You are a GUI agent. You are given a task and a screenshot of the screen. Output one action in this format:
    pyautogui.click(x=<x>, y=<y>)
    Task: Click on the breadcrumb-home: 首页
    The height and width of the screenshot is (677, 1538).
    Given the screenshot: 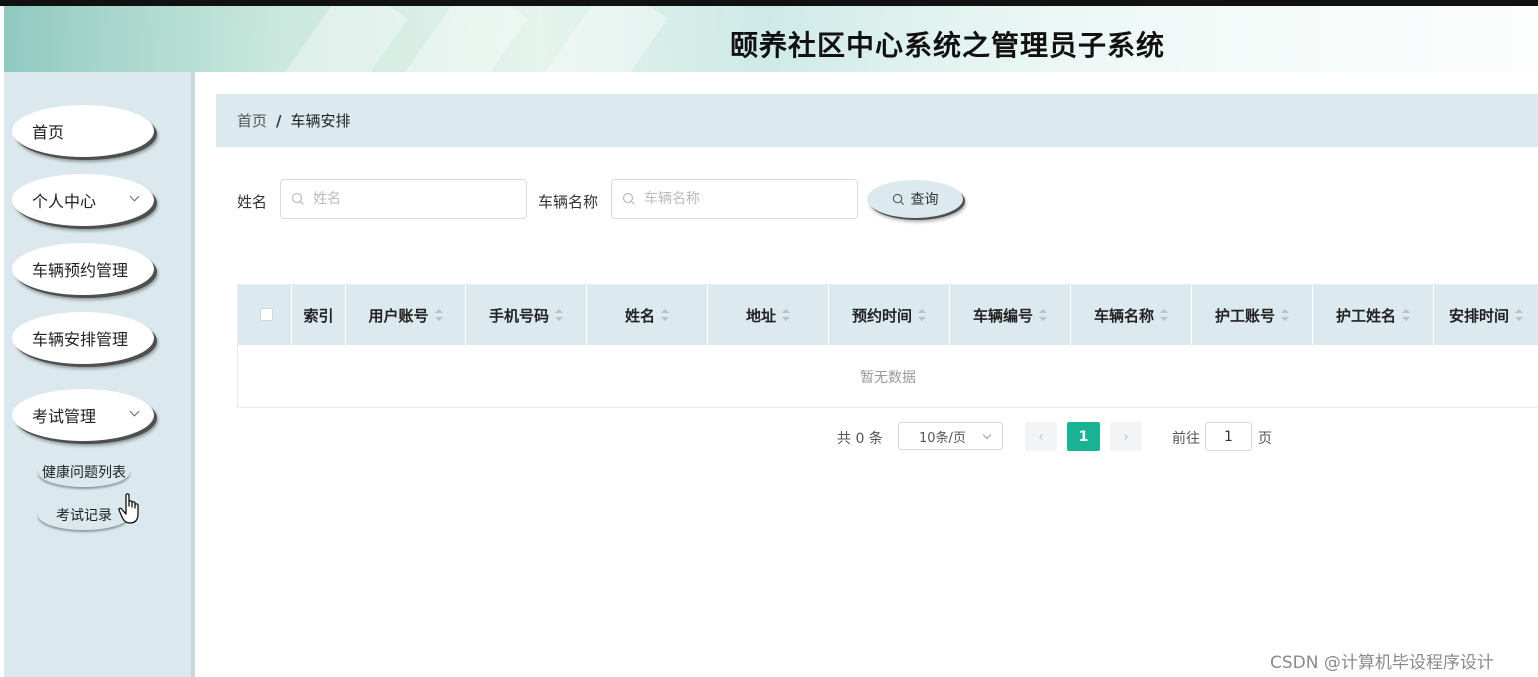 What is the action you would take?
    pyautogui.click(x=252, y=120)
    